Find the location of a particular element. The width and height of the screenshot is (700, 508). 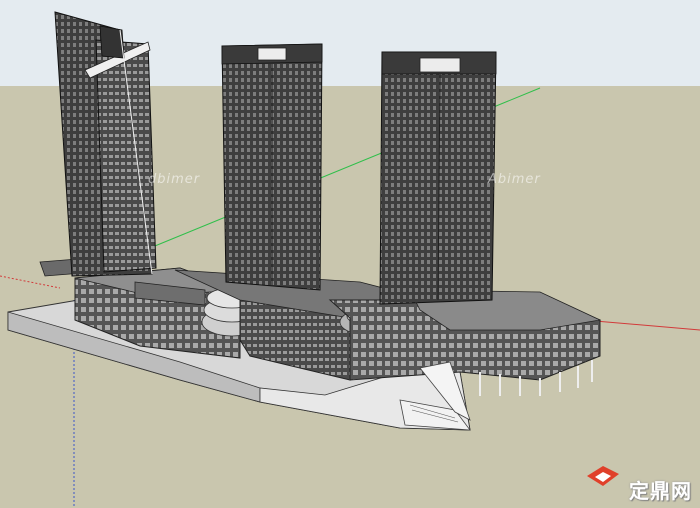

site-logo: 定鼎网 is located at coordinates (644, 489).